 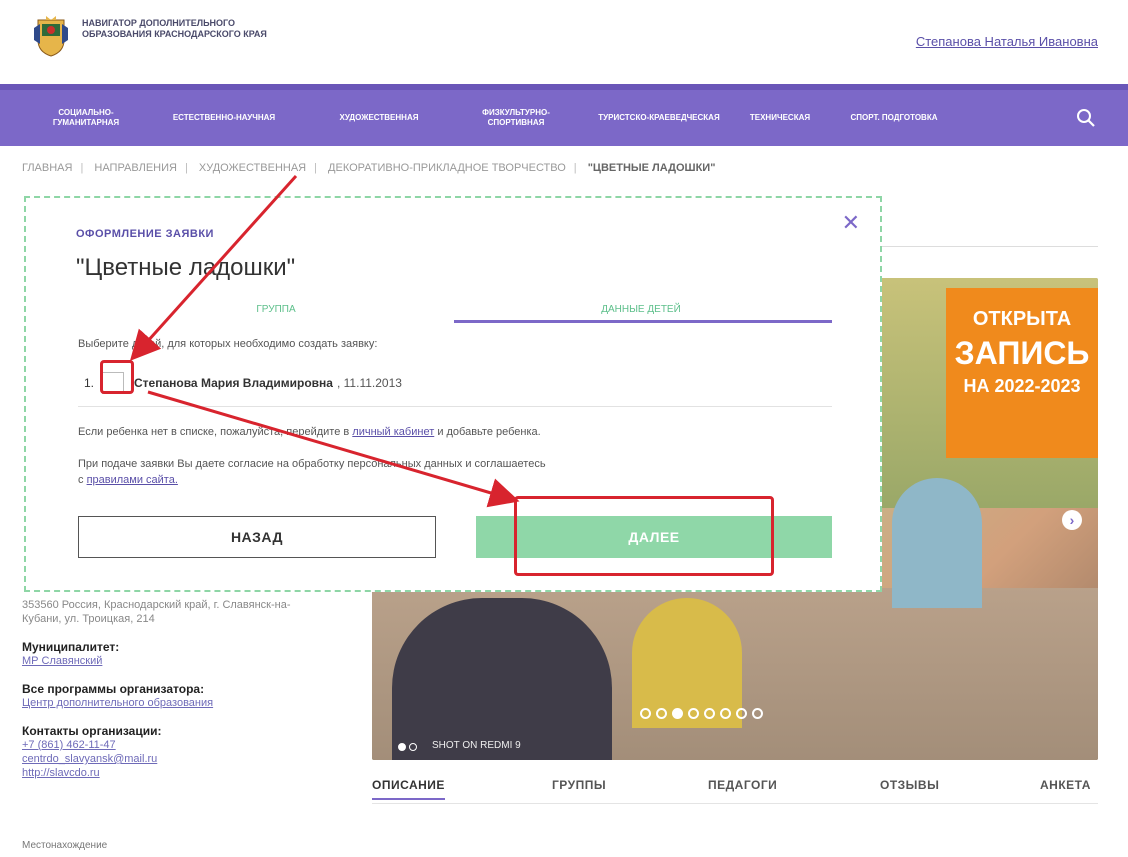 I want to click on breadcrumb-art: ХУДОЖЕСТВЕННАЯ, so click(x=252, y=168).